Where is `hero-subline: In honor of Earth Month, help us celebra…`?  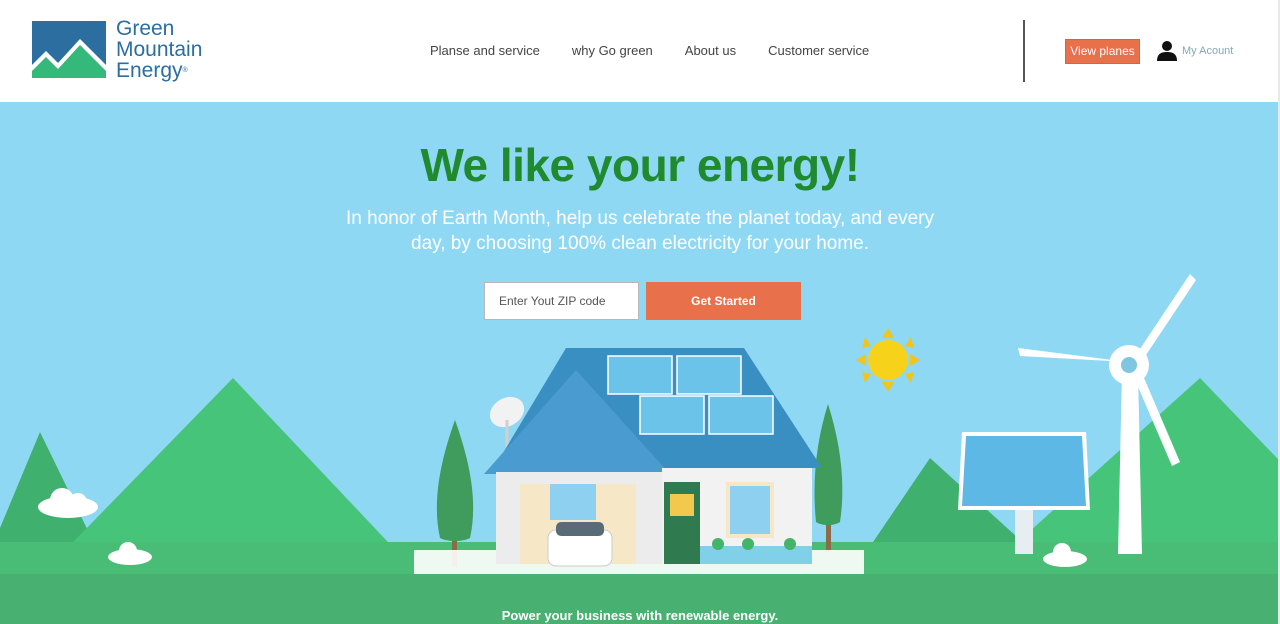 hero-subline: In honor of Earth Month, help us celebra… is located at coordinates (640, 231).